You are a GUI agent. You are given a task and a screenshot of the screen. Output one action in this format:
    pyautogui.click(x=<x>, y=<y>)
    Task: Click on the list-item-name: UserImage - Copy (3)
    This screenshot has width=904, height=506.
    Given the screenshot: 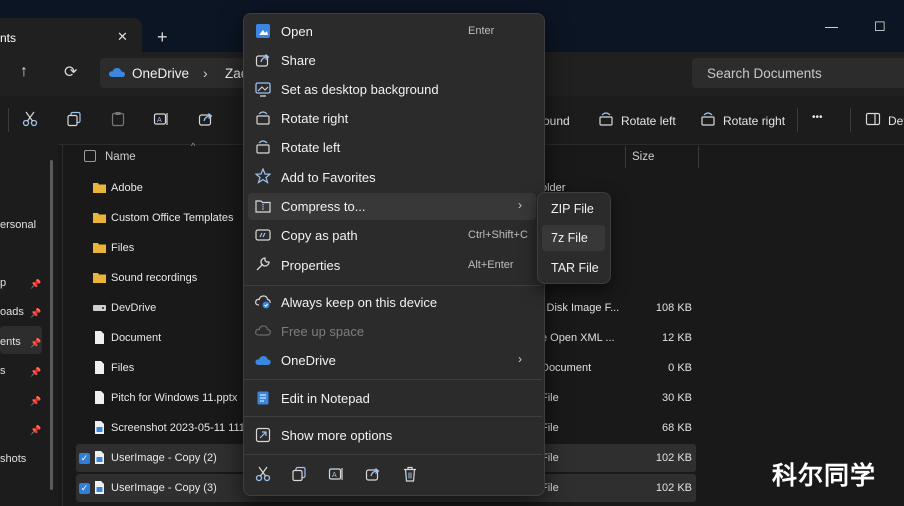 What is the action you would take?
    pyautogui.click(x=164, y=488)
    